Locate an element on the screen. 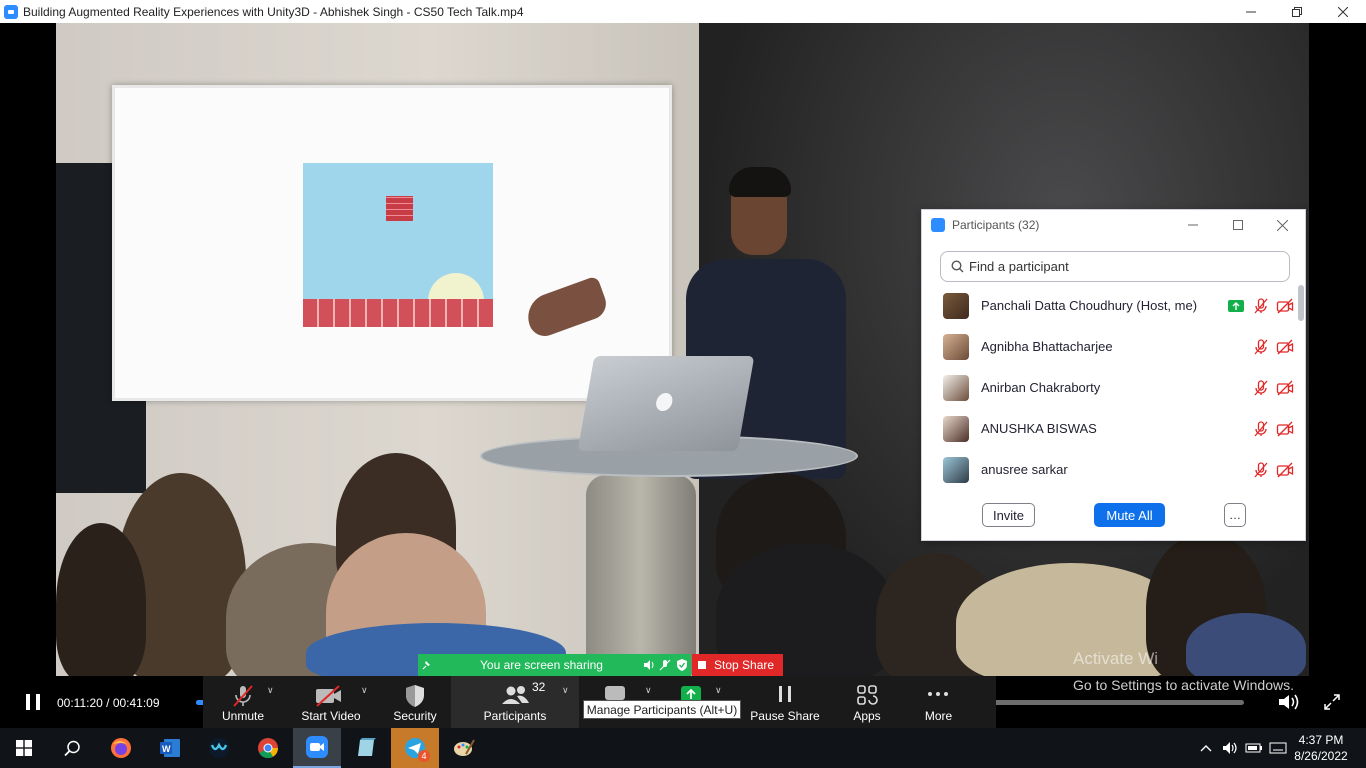 The height and width of the screenshot is (768, 1366). pause-icon is located at coordinates (785, 694).